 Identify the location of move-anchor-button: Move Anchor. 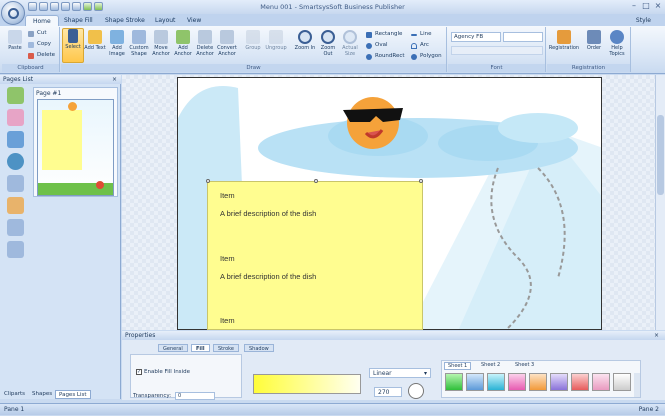
(161, 43).